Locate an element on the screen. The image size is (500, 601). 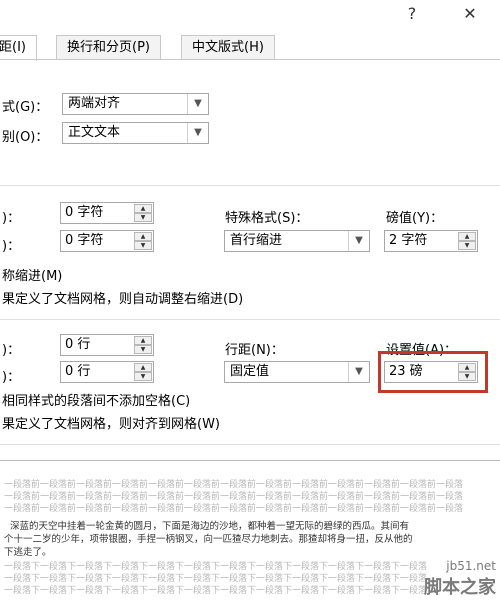
snap-to-grid-checkbox: 果定义了文档网格，则对齐到网格(W) is located at coordinates (111, 422).